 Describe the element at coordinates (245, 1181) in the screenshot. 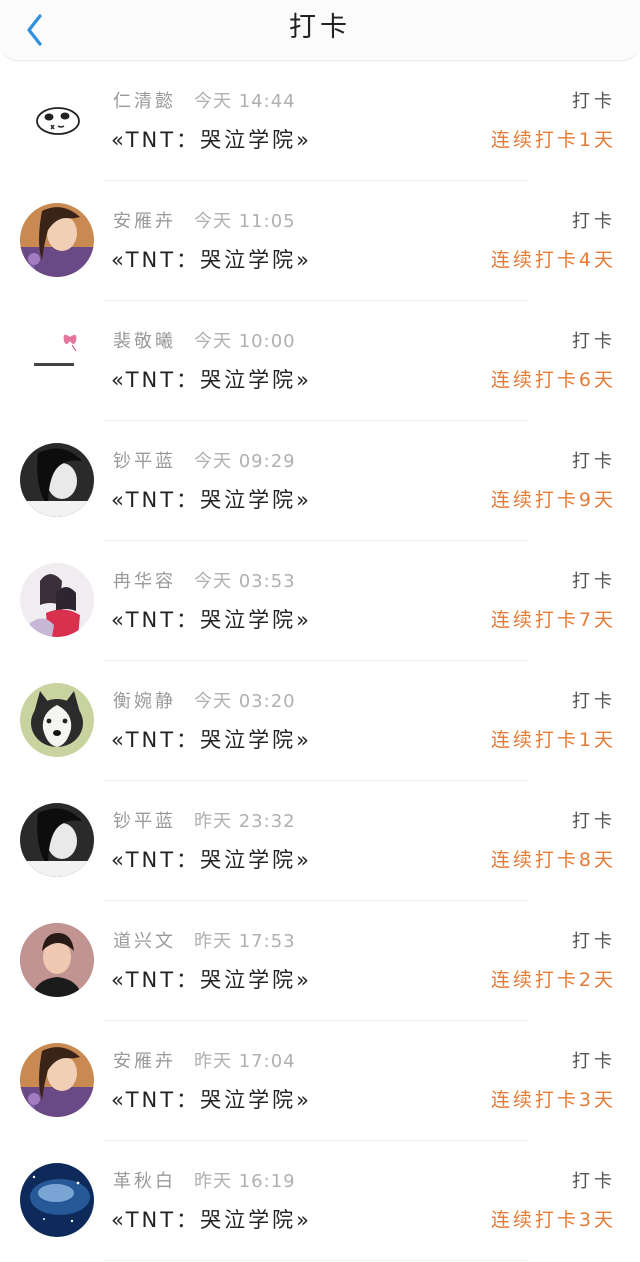

I see `checkin-time: 昨天 16:19` at that location.